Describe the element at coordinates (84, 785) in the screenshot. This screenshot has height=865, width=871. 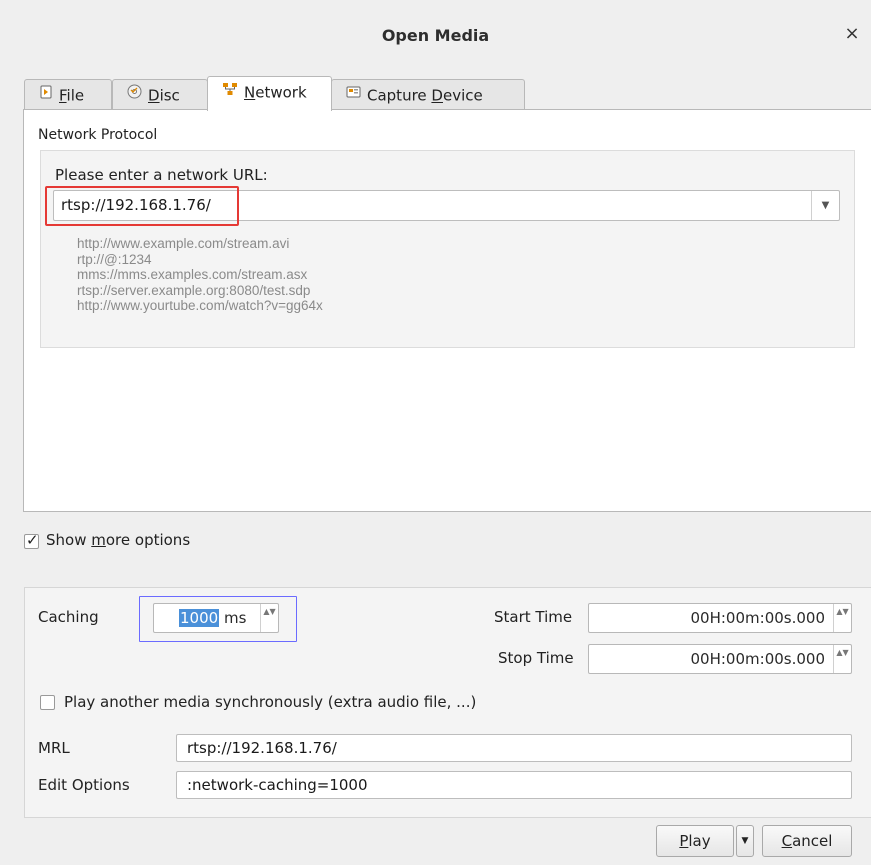
I see `edit-options-label: Edit Options` at that location.